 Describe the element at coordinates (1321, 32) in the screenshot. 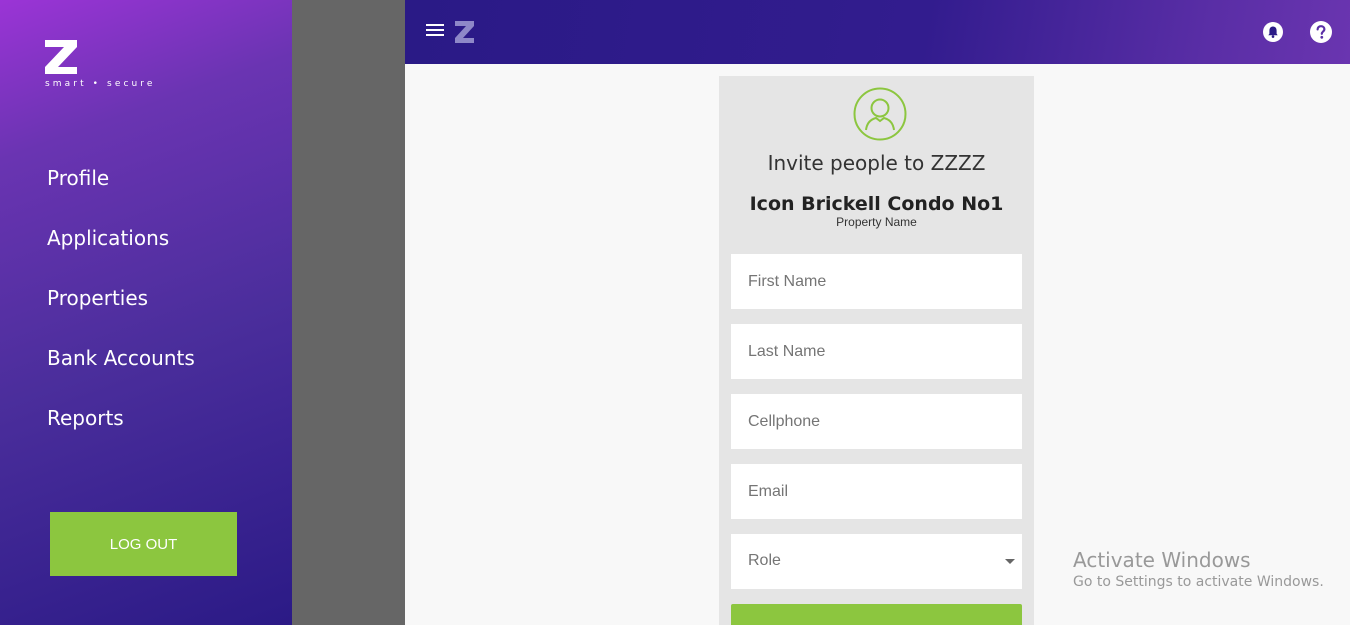

I see `help-icon` at that location.